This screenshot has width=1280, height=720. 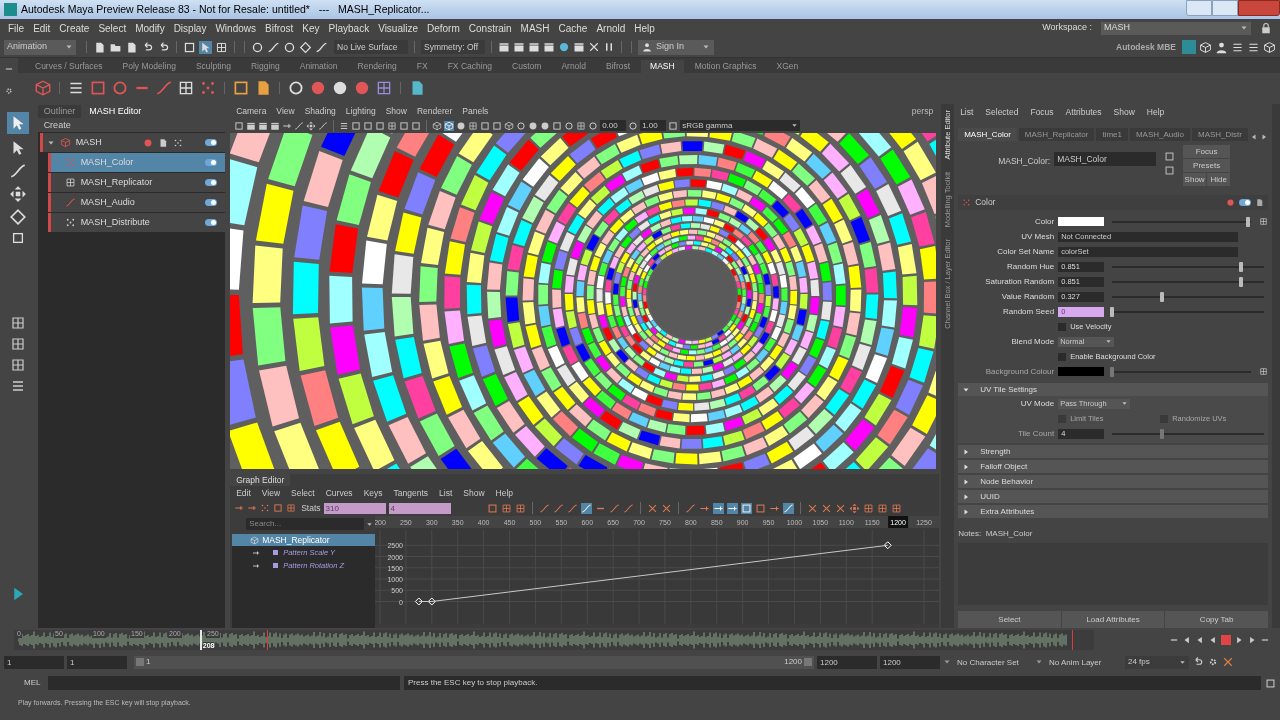 I want to click on panel-button: Copy Tab, so click(x=1216, y=619).